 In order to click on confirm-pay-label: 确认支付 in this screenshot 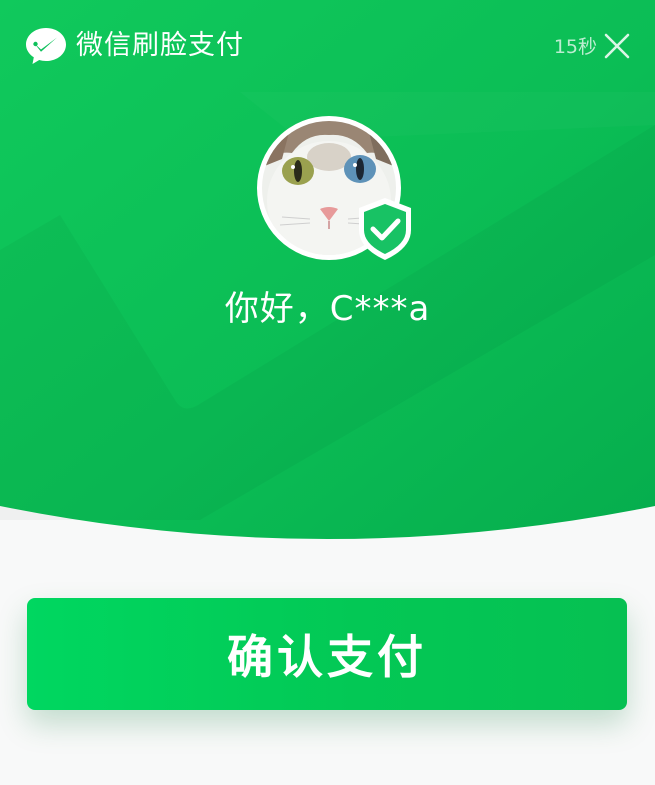, I will do `click(327, 657)`.